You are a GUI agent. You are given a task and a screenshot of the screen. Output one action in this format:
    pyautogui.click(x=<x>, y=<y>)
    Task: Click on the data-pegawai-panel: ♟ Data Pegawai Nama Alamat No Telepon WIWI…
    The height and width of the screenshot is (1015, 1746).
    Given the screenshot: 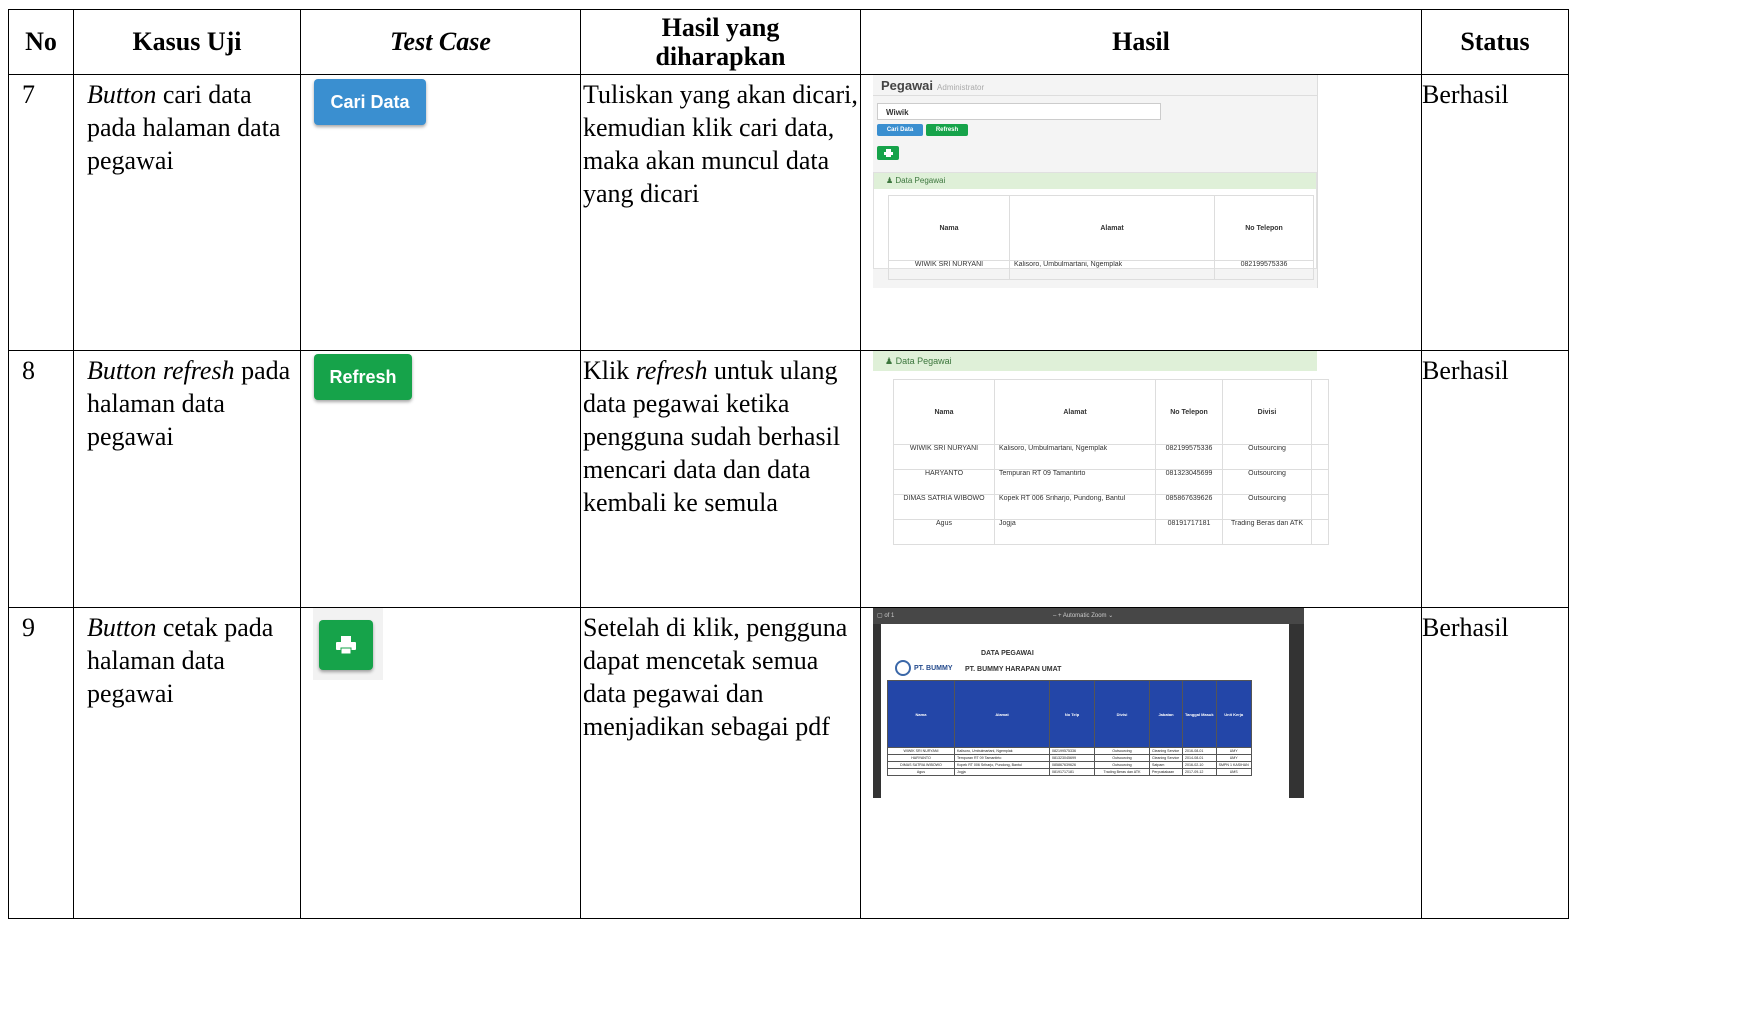 What is the action you would take?
    pyautogui.click(x=1095, y=226)
    